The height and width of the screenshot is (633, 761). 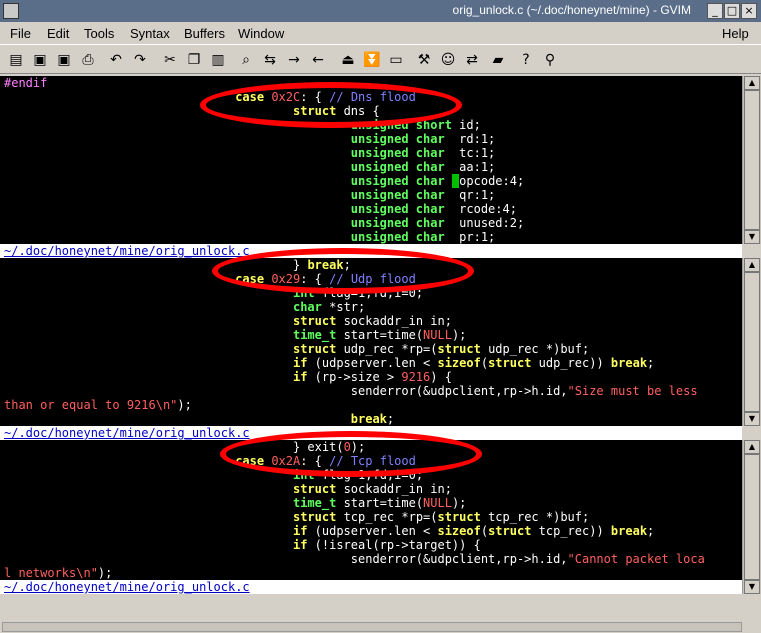 What do you see at coordinates (58, 573) in the screenshot?
I see `code-line: l networks\n");` at bounding box center [58, 573].